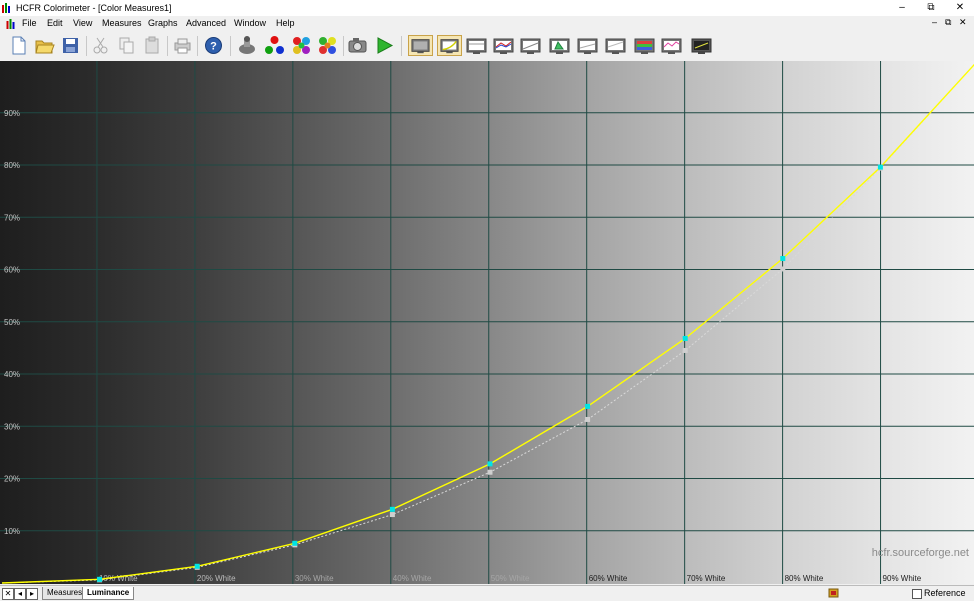  I want to click on menu-file: File, so click(29, 23).